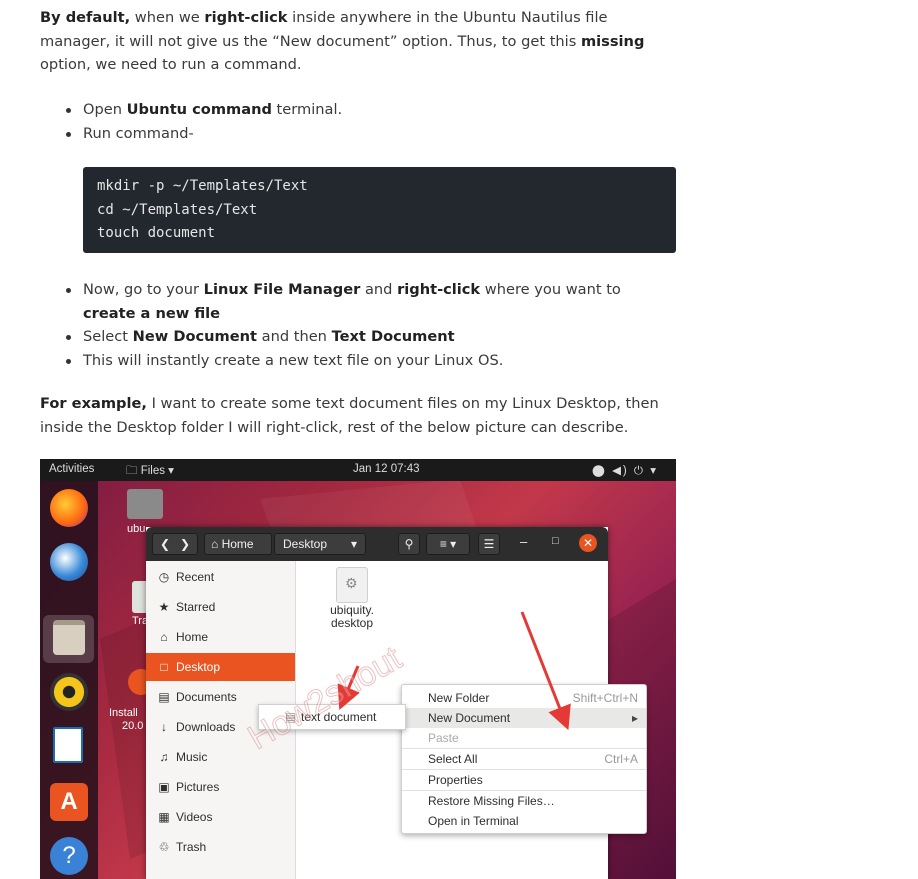 This screenshot has width=918, height=879. What do you see at coordinates (156, 233) in the screenshot?
I see `code-line: touch document` at bounding box center [156, 233].